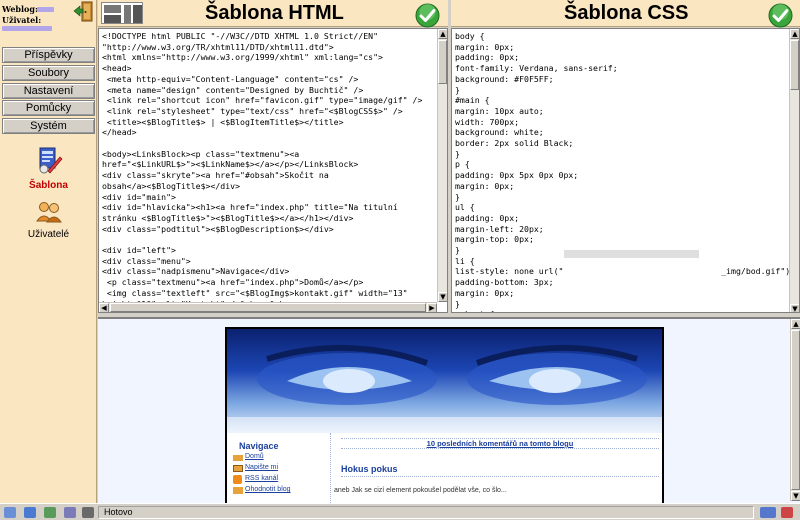 This screenshot has width=800, height=520. Describe the element at coordinates (48, 126) in the screenshot. I see `nav-button-system: Systém` at that location.